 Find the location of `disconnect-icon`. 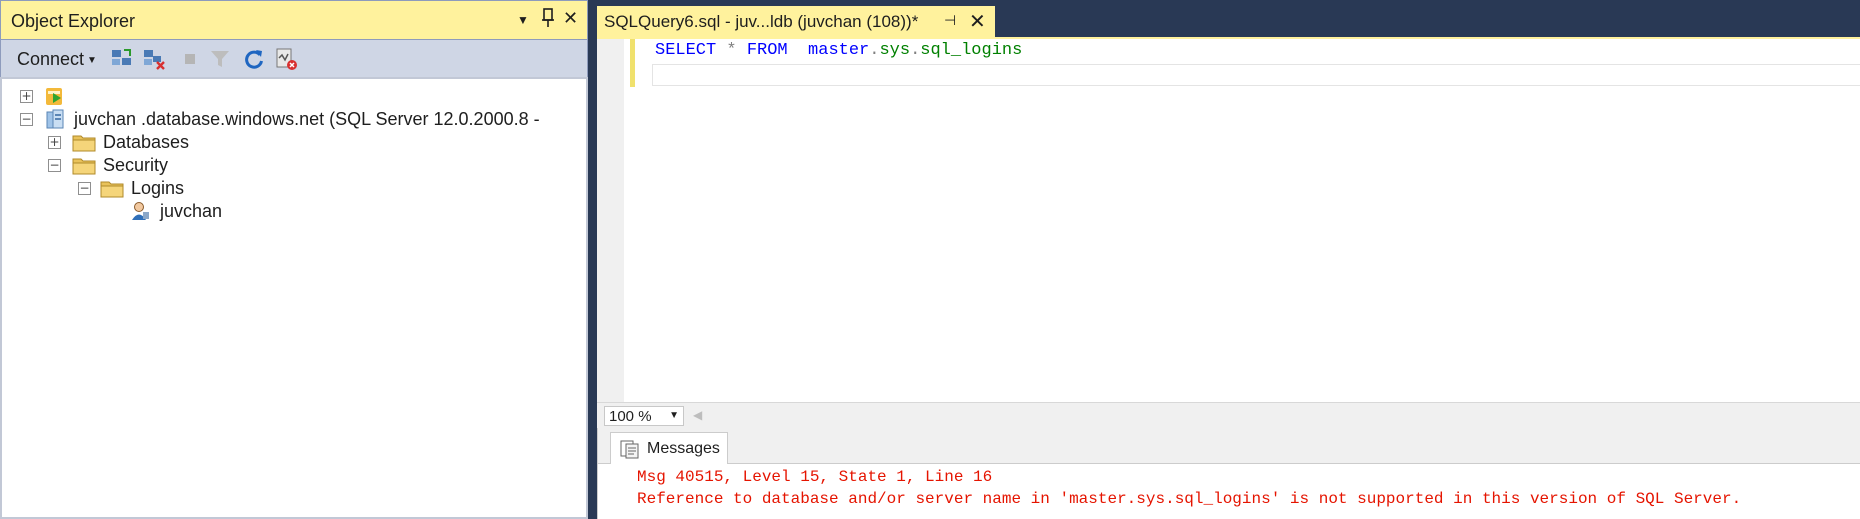

disconnect-icon is located at coordinates (154, 59).